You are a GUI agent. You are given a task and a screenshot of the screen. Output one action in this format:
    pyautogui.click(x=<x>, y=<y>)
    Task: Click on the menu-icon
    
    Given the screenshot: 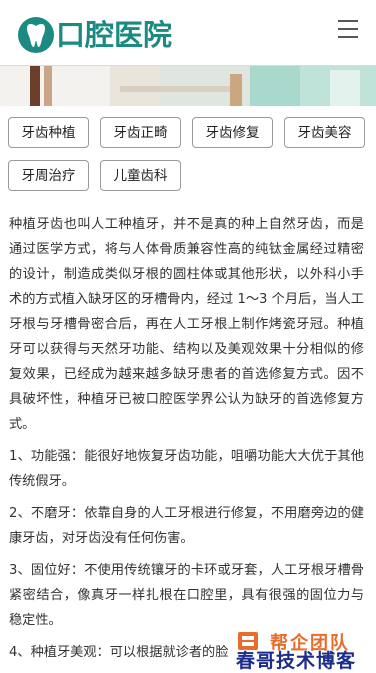 What is the action you would take?
    pyautogui.click(x=350, y=31)
    